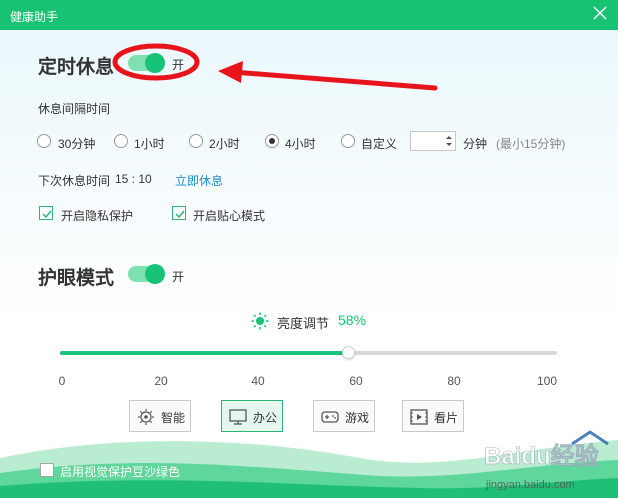  I want to click on caring-checkbox, so click(179, 213).